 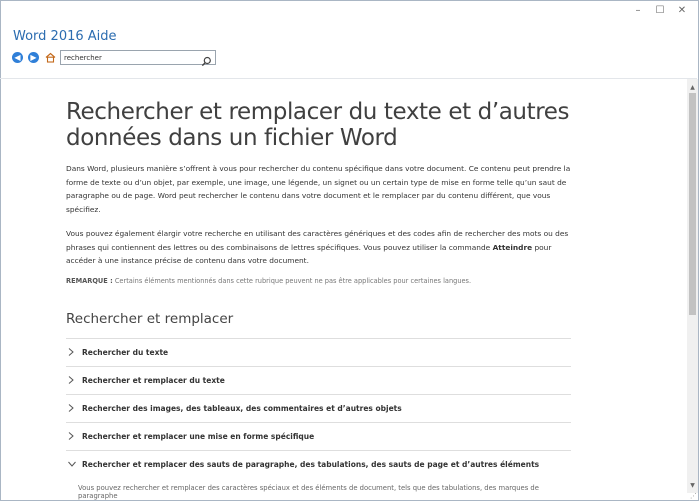 I want to click on maximize-button: ☐, so click(x=660, y=10).